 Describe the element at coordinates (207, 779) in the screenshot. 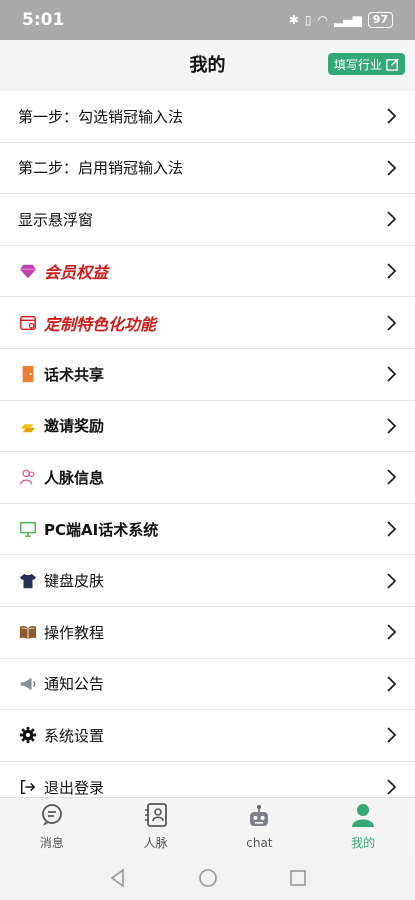

I see `menu-item: 退出登录` at that location.